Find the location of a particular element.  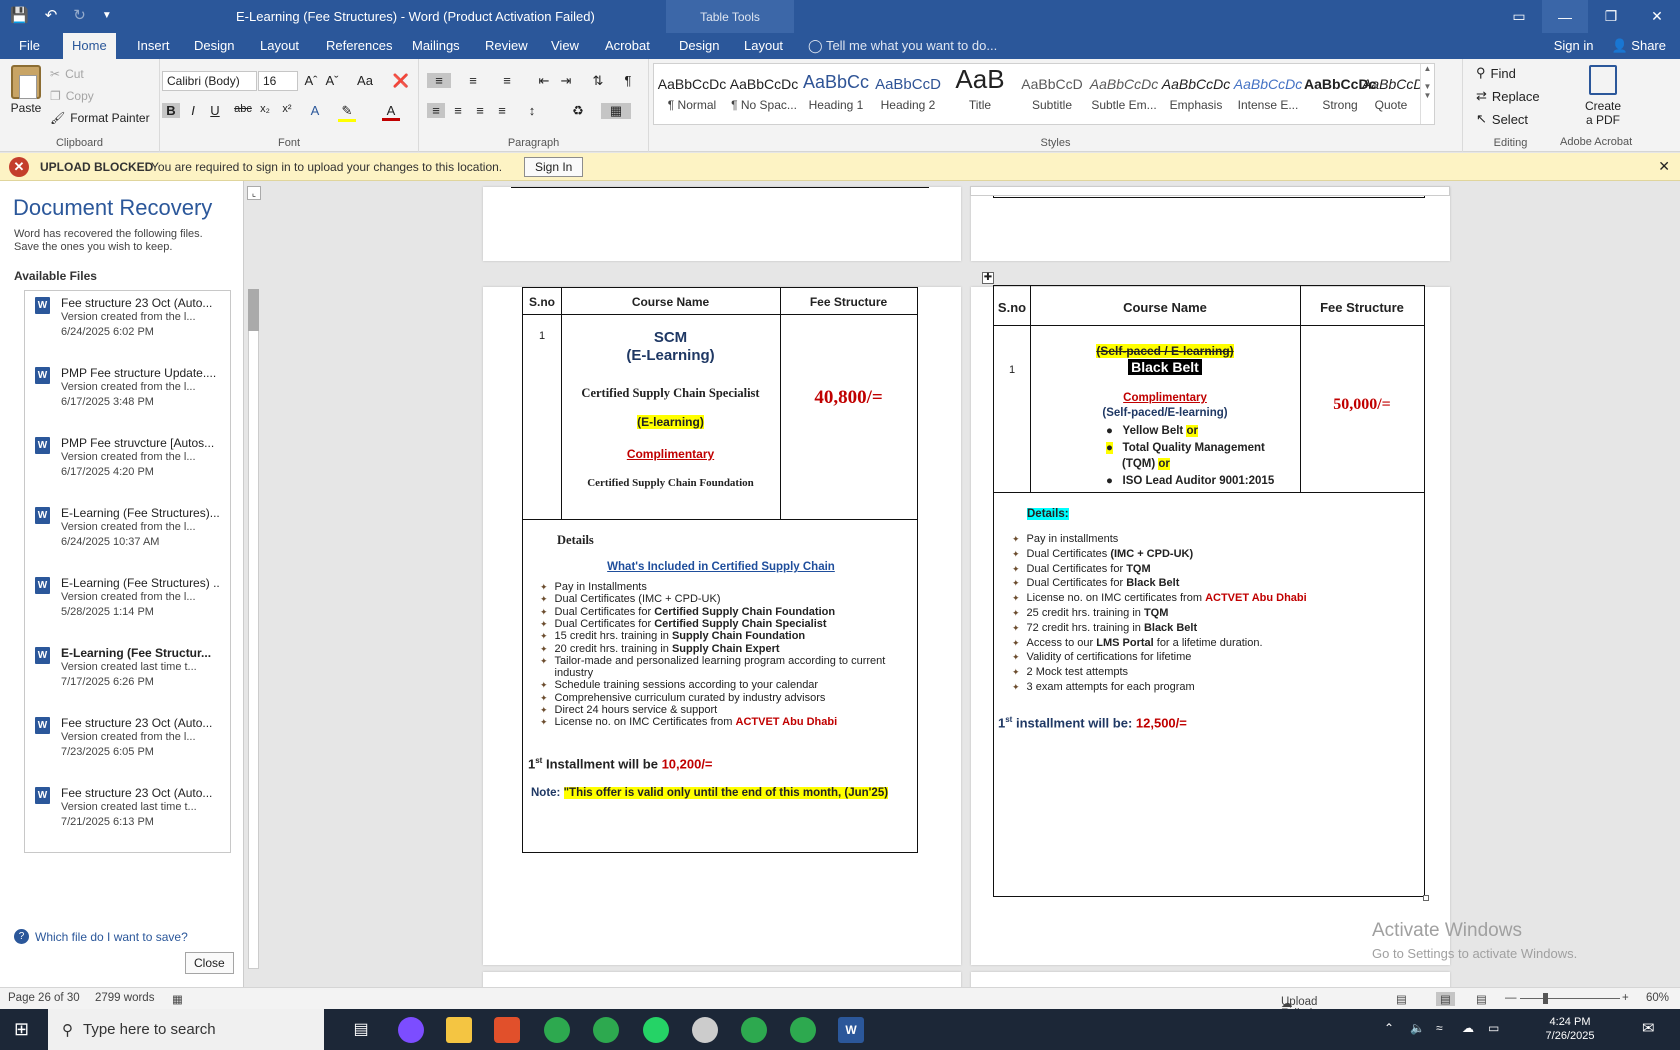

tab-file: File is located at coordinates (29, 46).